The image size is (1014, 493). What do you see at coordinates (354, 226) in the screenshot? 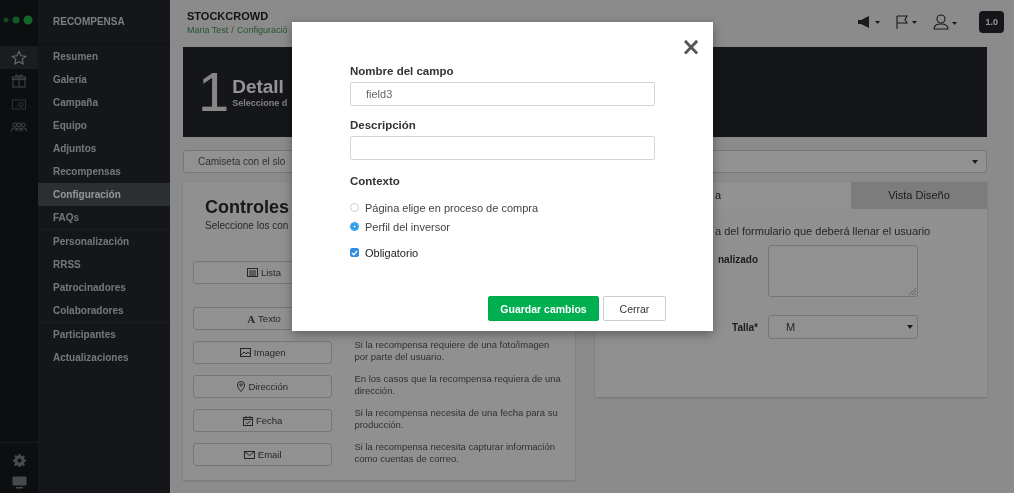
I see `radio-button` at bounding box center [354, 226].